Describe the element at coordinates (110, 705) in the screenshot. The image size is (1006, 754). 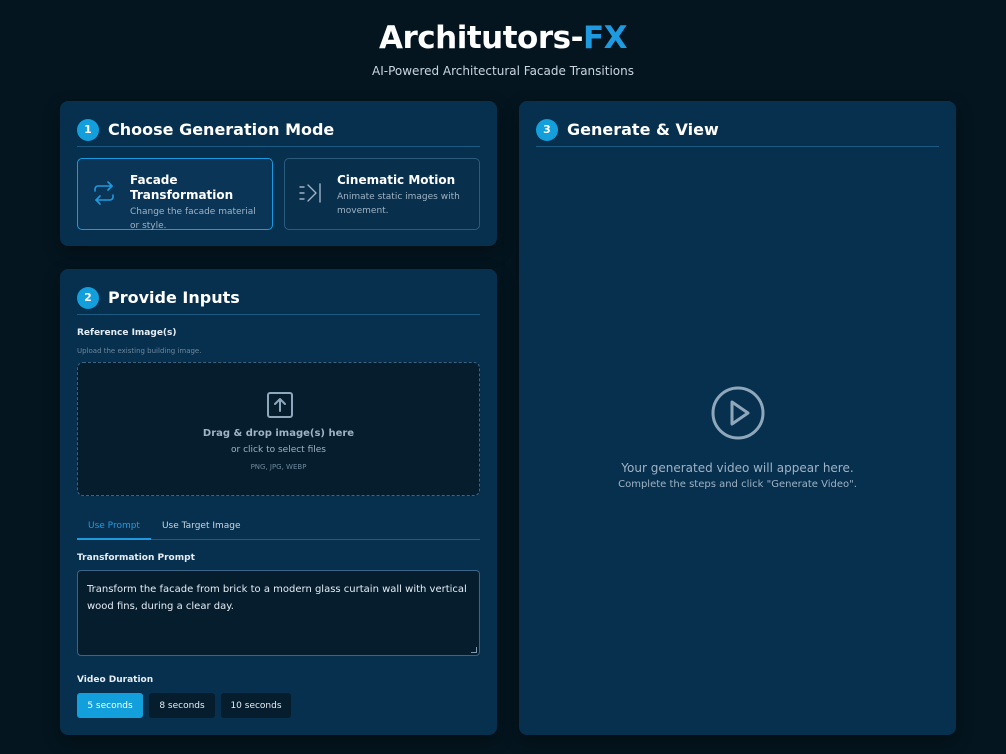
I see `duration-5-seconds-button: 5 seconds` at that location.